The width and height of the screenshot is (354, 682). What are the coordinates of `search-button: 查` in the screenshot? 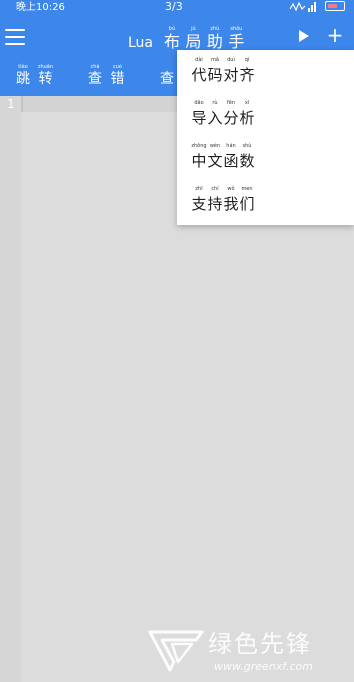 It's located at (167, 79).